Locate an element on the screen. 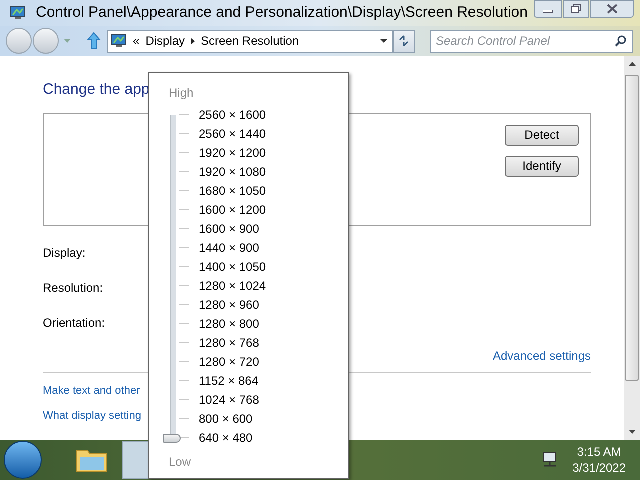  resolution-option: 800 × 600 is located at coordinates (226, 419).